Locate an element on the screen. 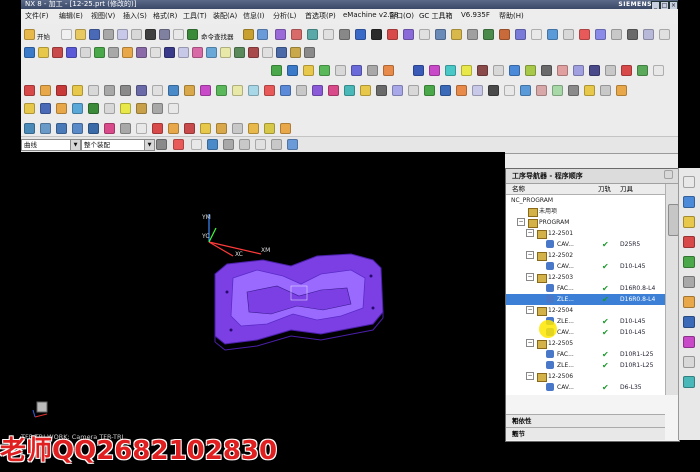  program-group-row: 未用项 is located at coordinates (585, 211).